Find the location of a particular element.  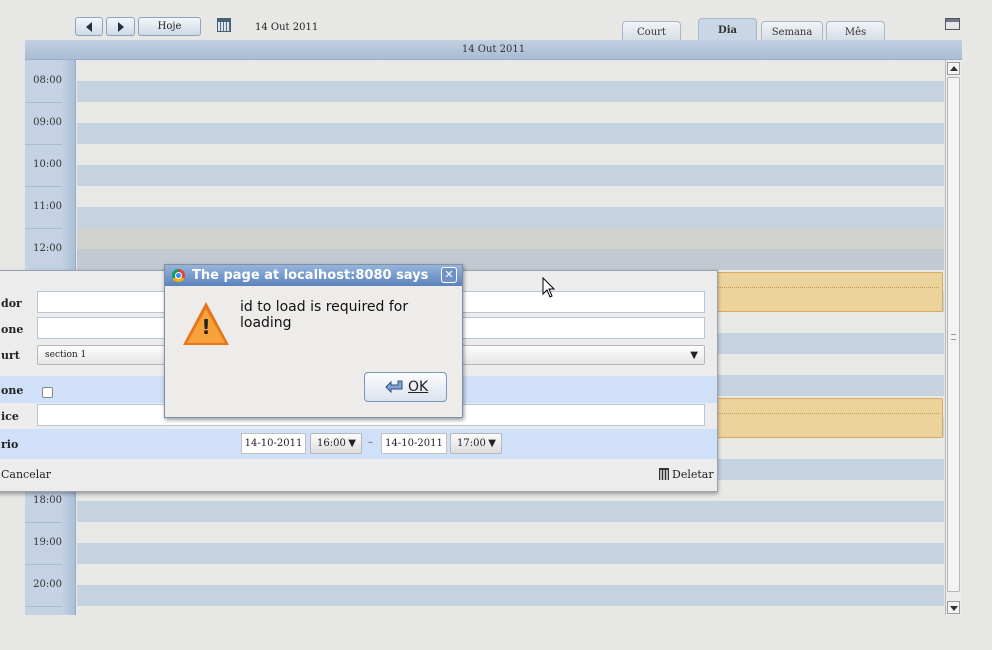

vertical-scrollbar is located at coordinates (953, 337).